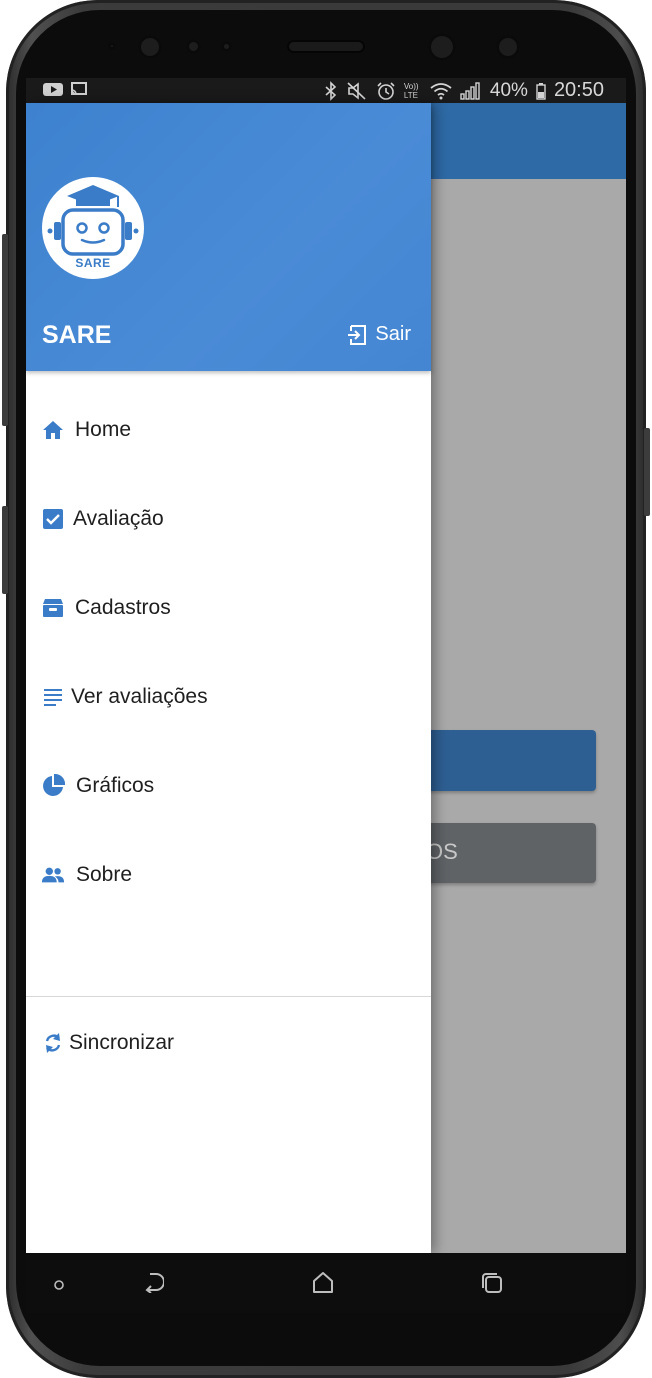 Image resolution: width=652 pixels, height=1378 pixels. What do you see at coordinates (104, 874) in the screenshot?
I see `menu-item-label: Sobre` at bounding box center [104, 874].